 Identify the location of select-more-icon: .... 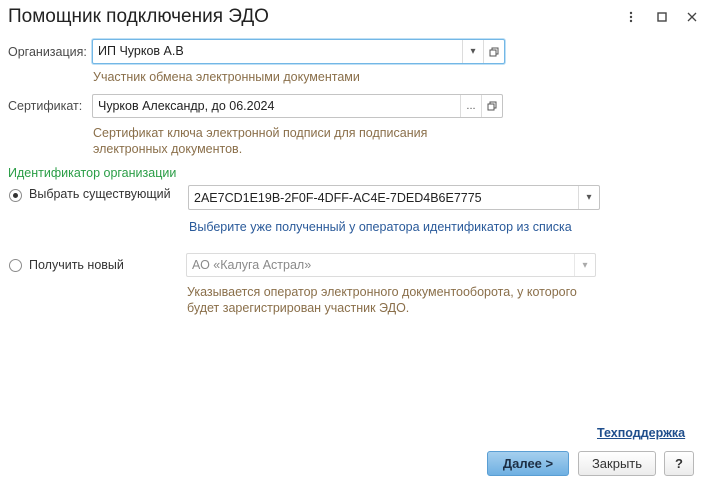
(470, 106).